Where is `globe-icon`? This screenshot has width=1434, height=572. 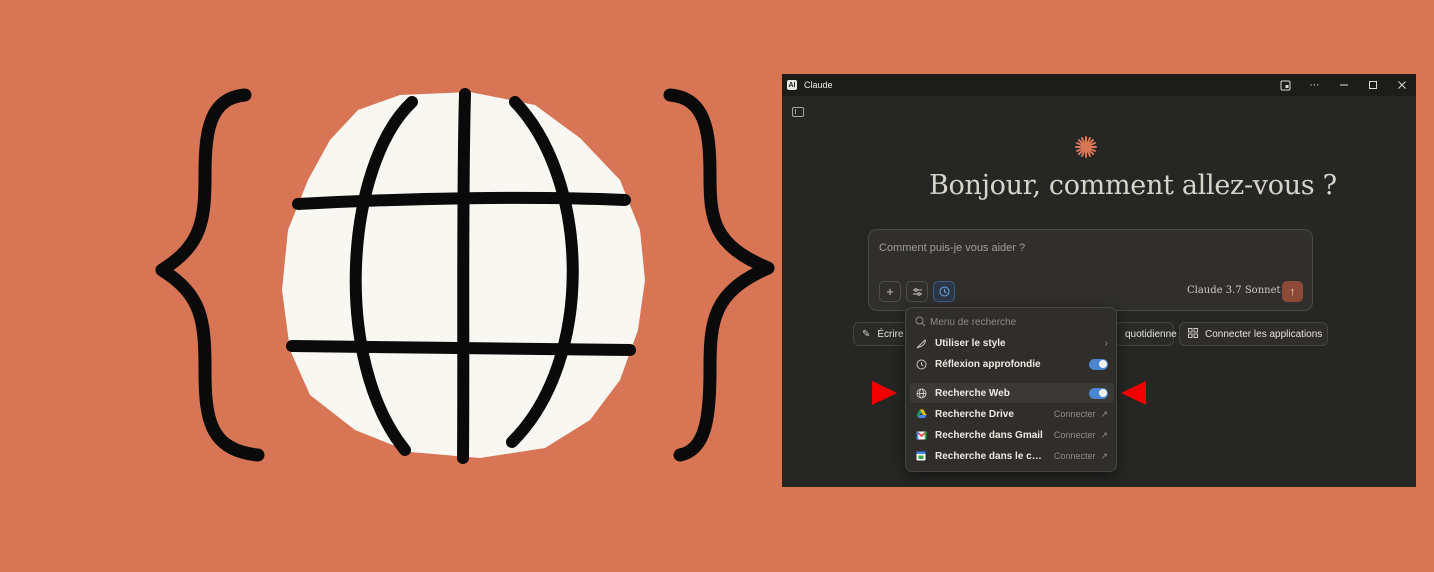 globe-icon is located at coordinates (921, 393).